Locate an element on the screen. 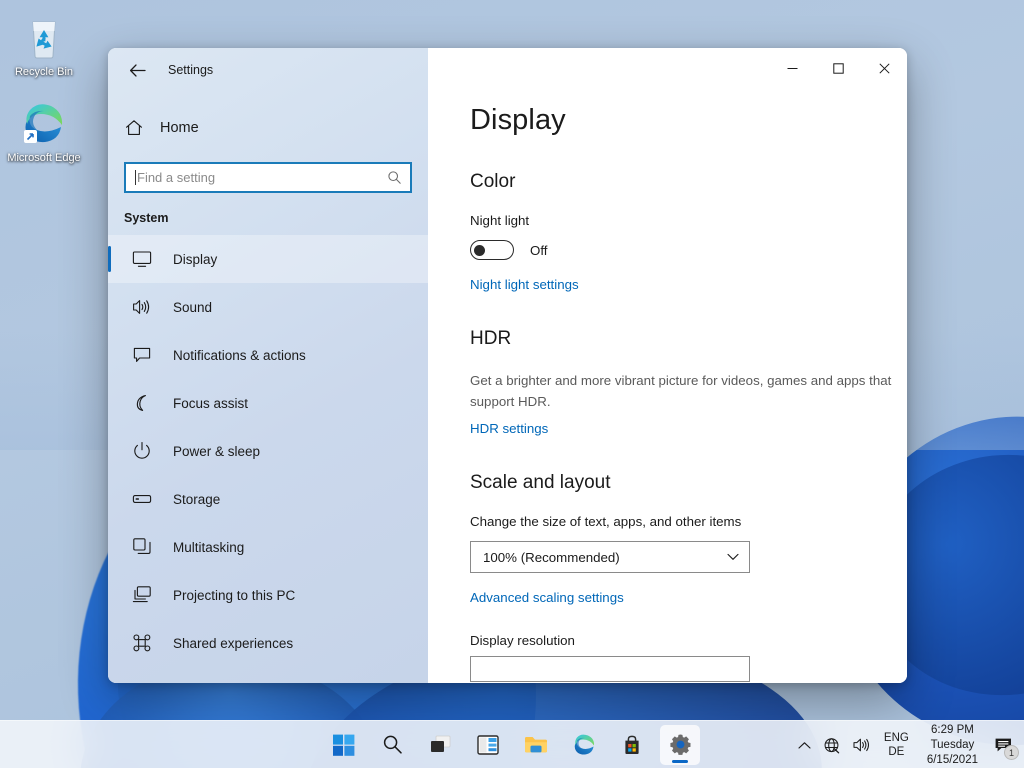 The width and height of the screenshot is (1024, 768). tray-network-button is located at coordinates (831, 745).